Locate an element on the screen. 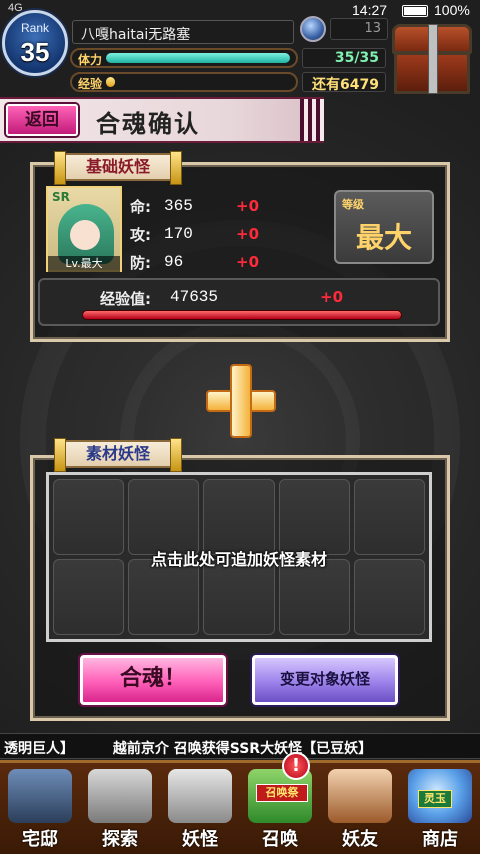  nav-friends-label: 妖友 is located at coordinates (360, 839).